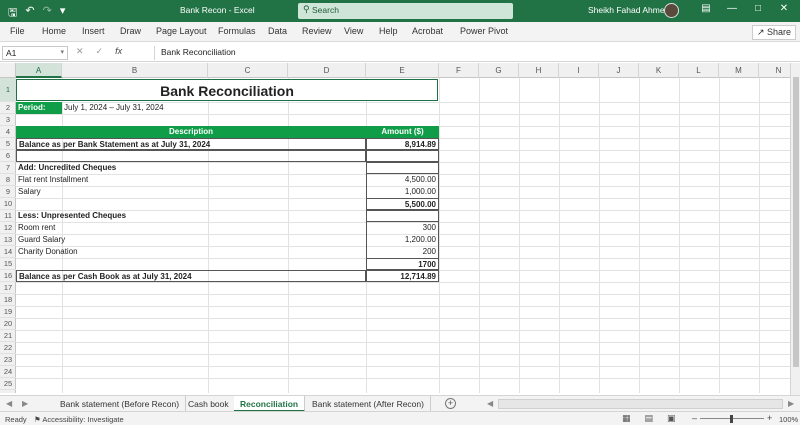  Describe the element at coordinates (8, 360) in the screenshot. I see `row-header: 23` at that location.